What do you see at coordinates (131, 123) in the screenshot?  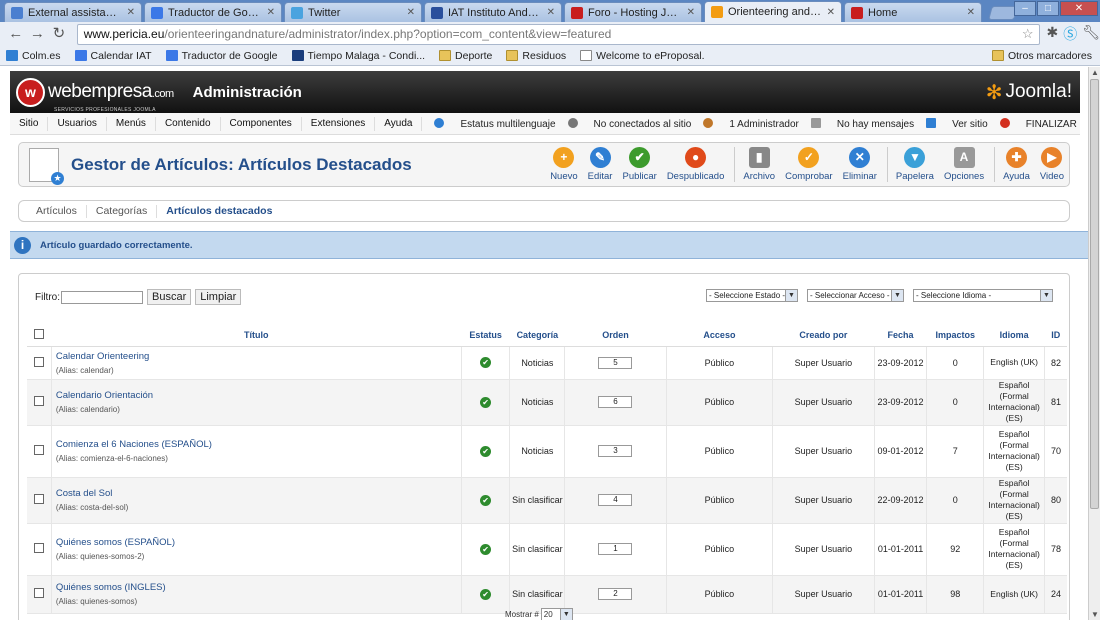 I see `menu-item-menús: Menús` at bounding box center [131, 123].